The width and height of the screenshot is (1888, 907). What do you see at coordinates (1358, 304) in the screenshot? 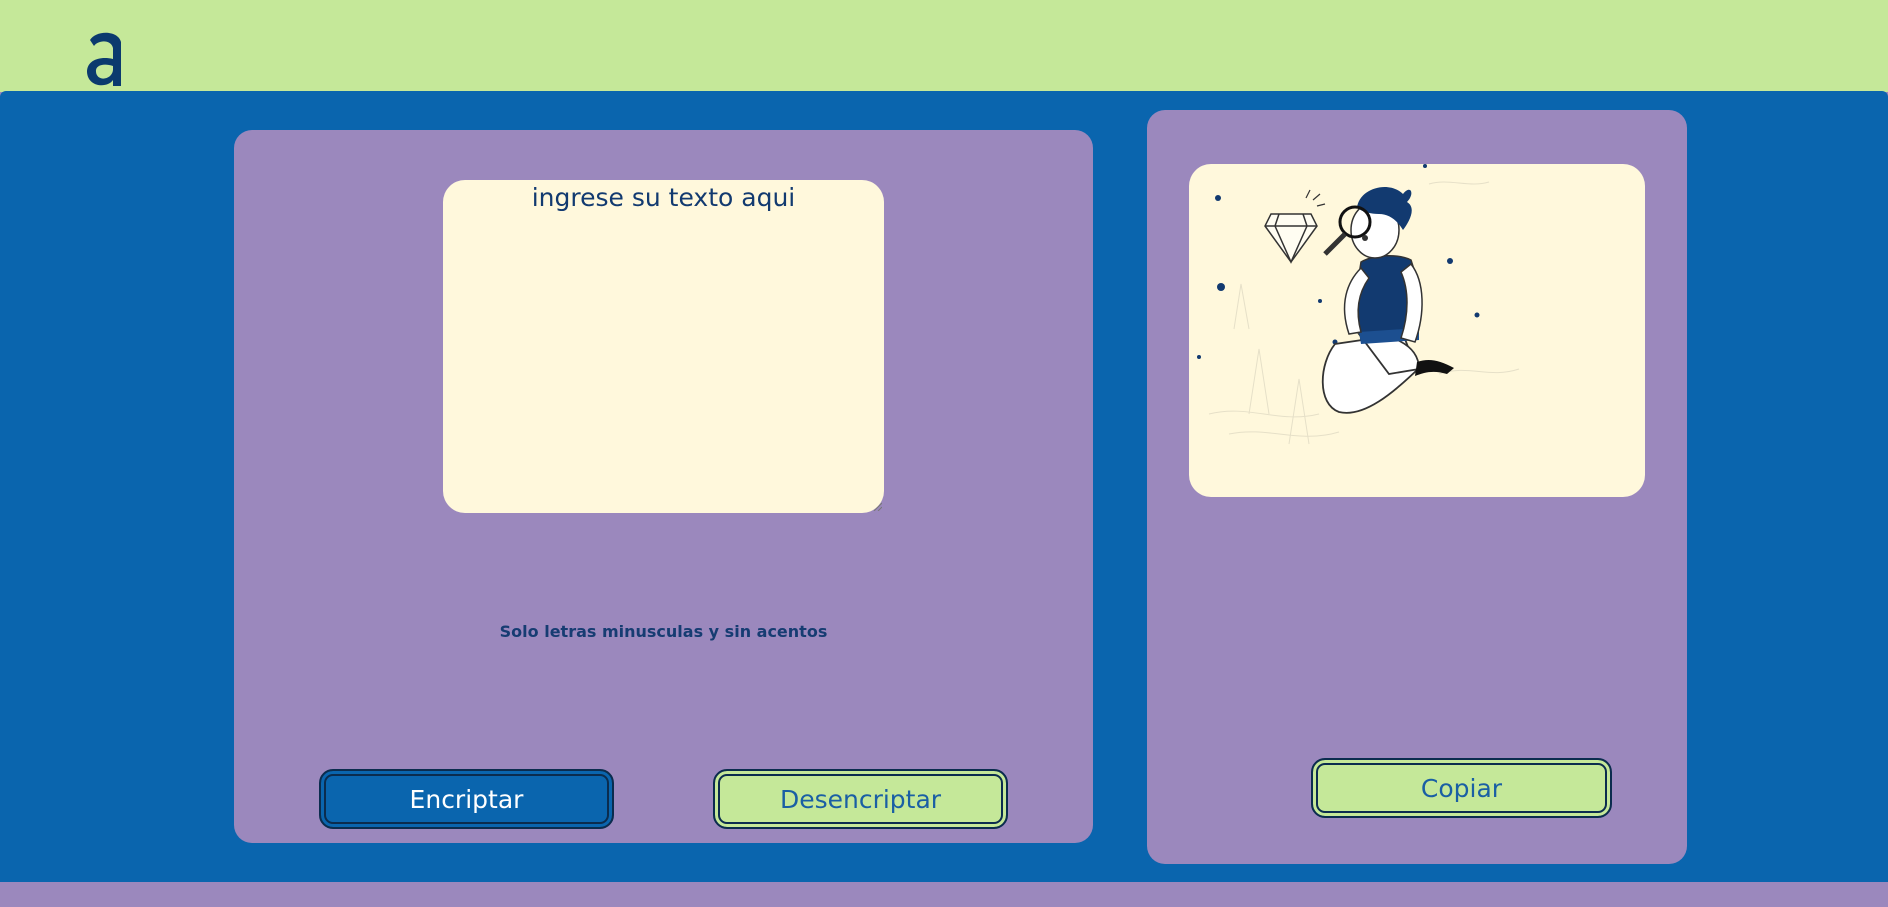
I see `person-with-magnifier-illustration` at bounding box center [1358, 304].